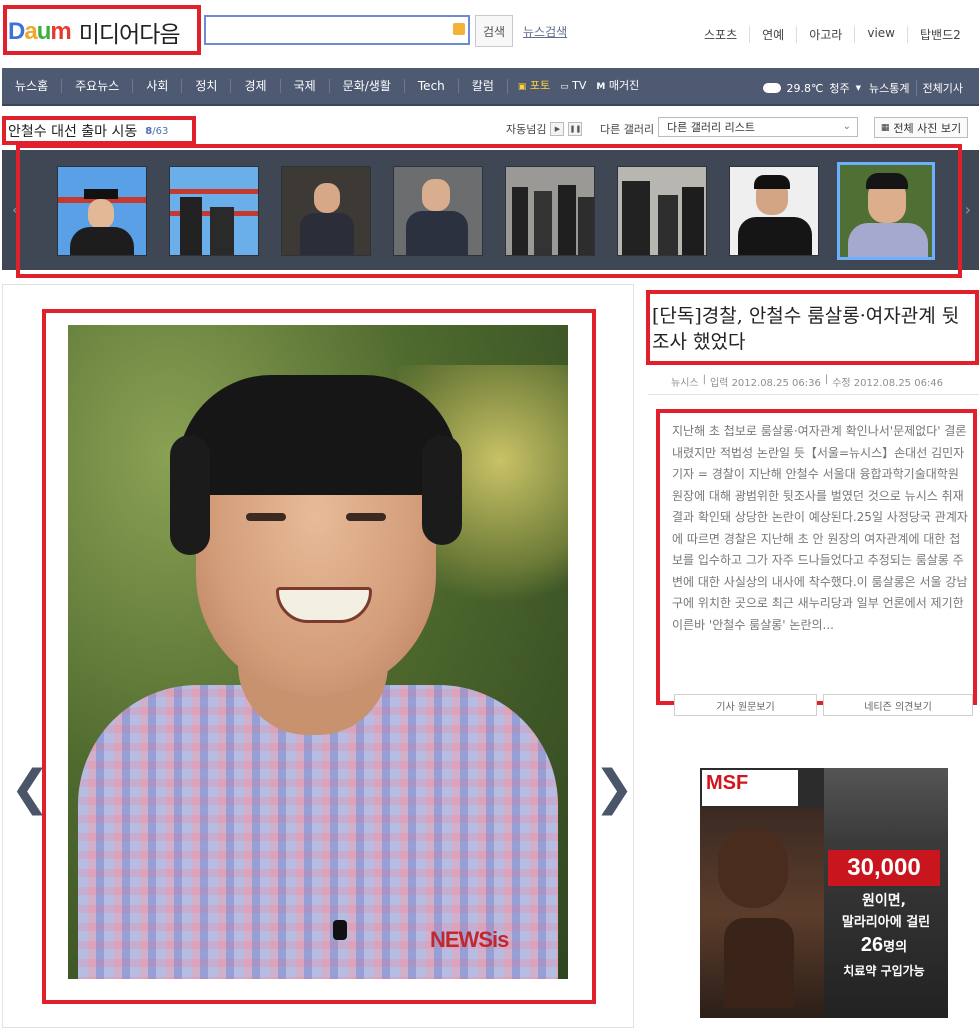 This screenshot has width=979, height=1028. What do you see at coordinates (711, 127) in the screenshot?
I see `other-gallery-select-value: 다른 갤러리 리스트` at bounding box center [711, 127].